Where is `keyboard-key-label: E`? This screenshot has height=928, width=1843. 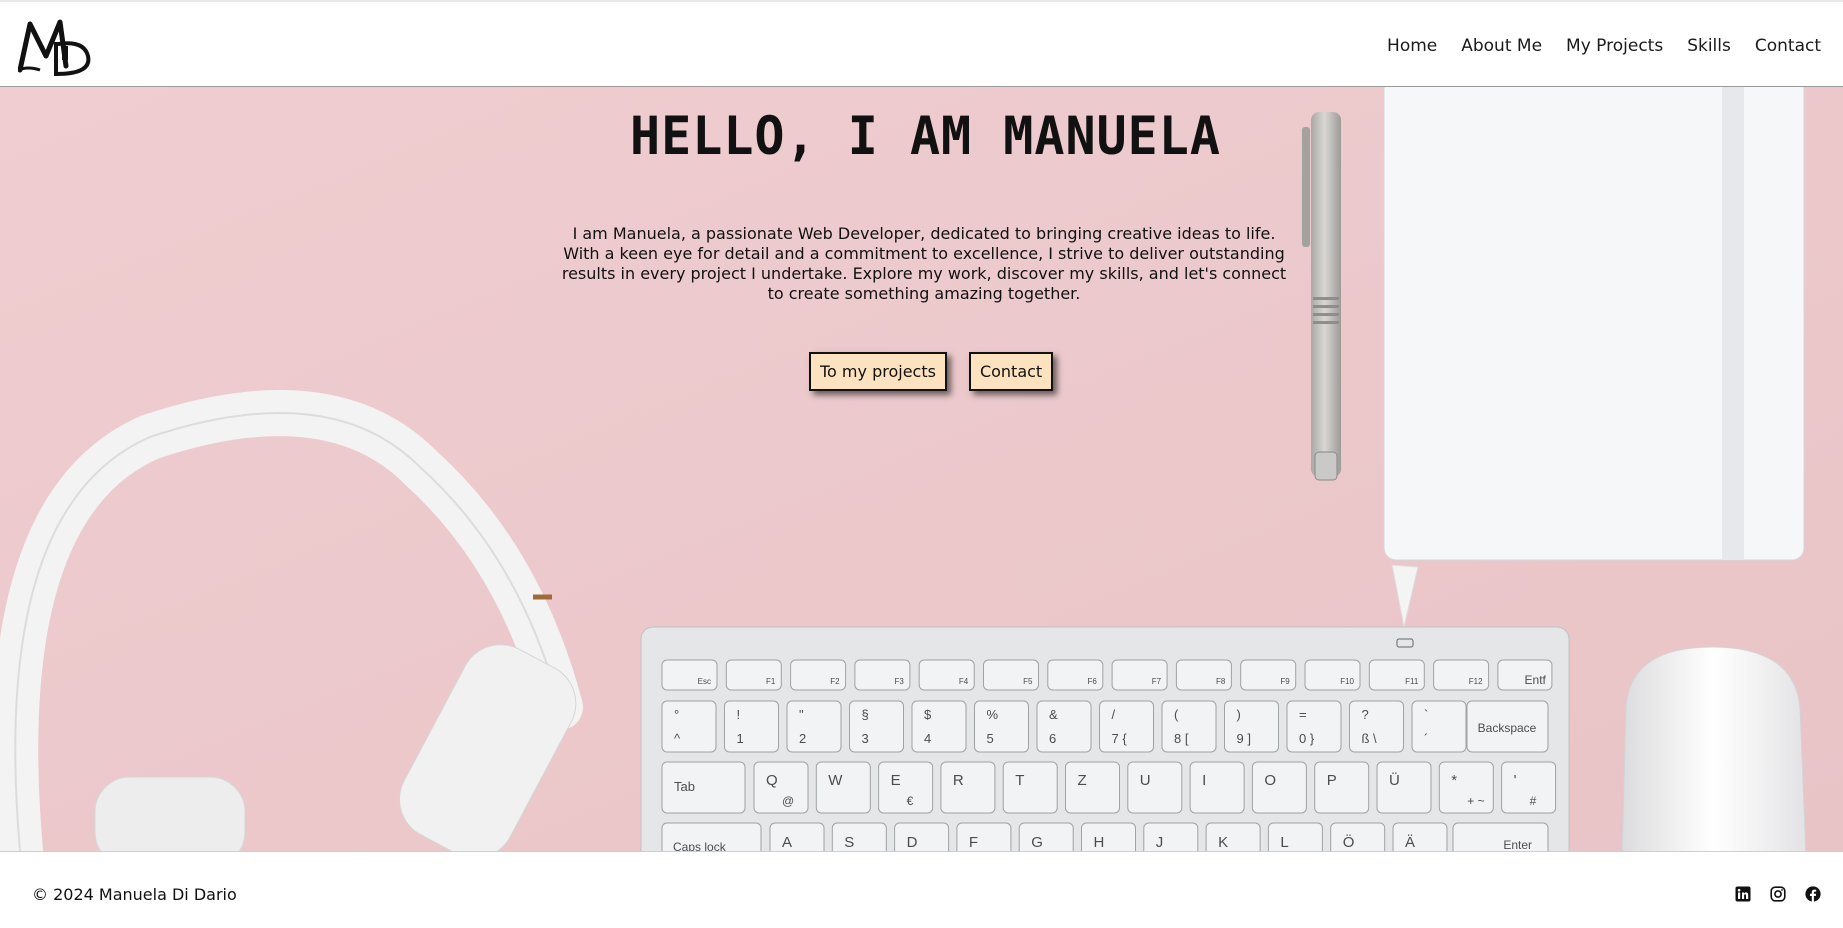 keyboard-key-label: E is located at coordinates (896, 780).